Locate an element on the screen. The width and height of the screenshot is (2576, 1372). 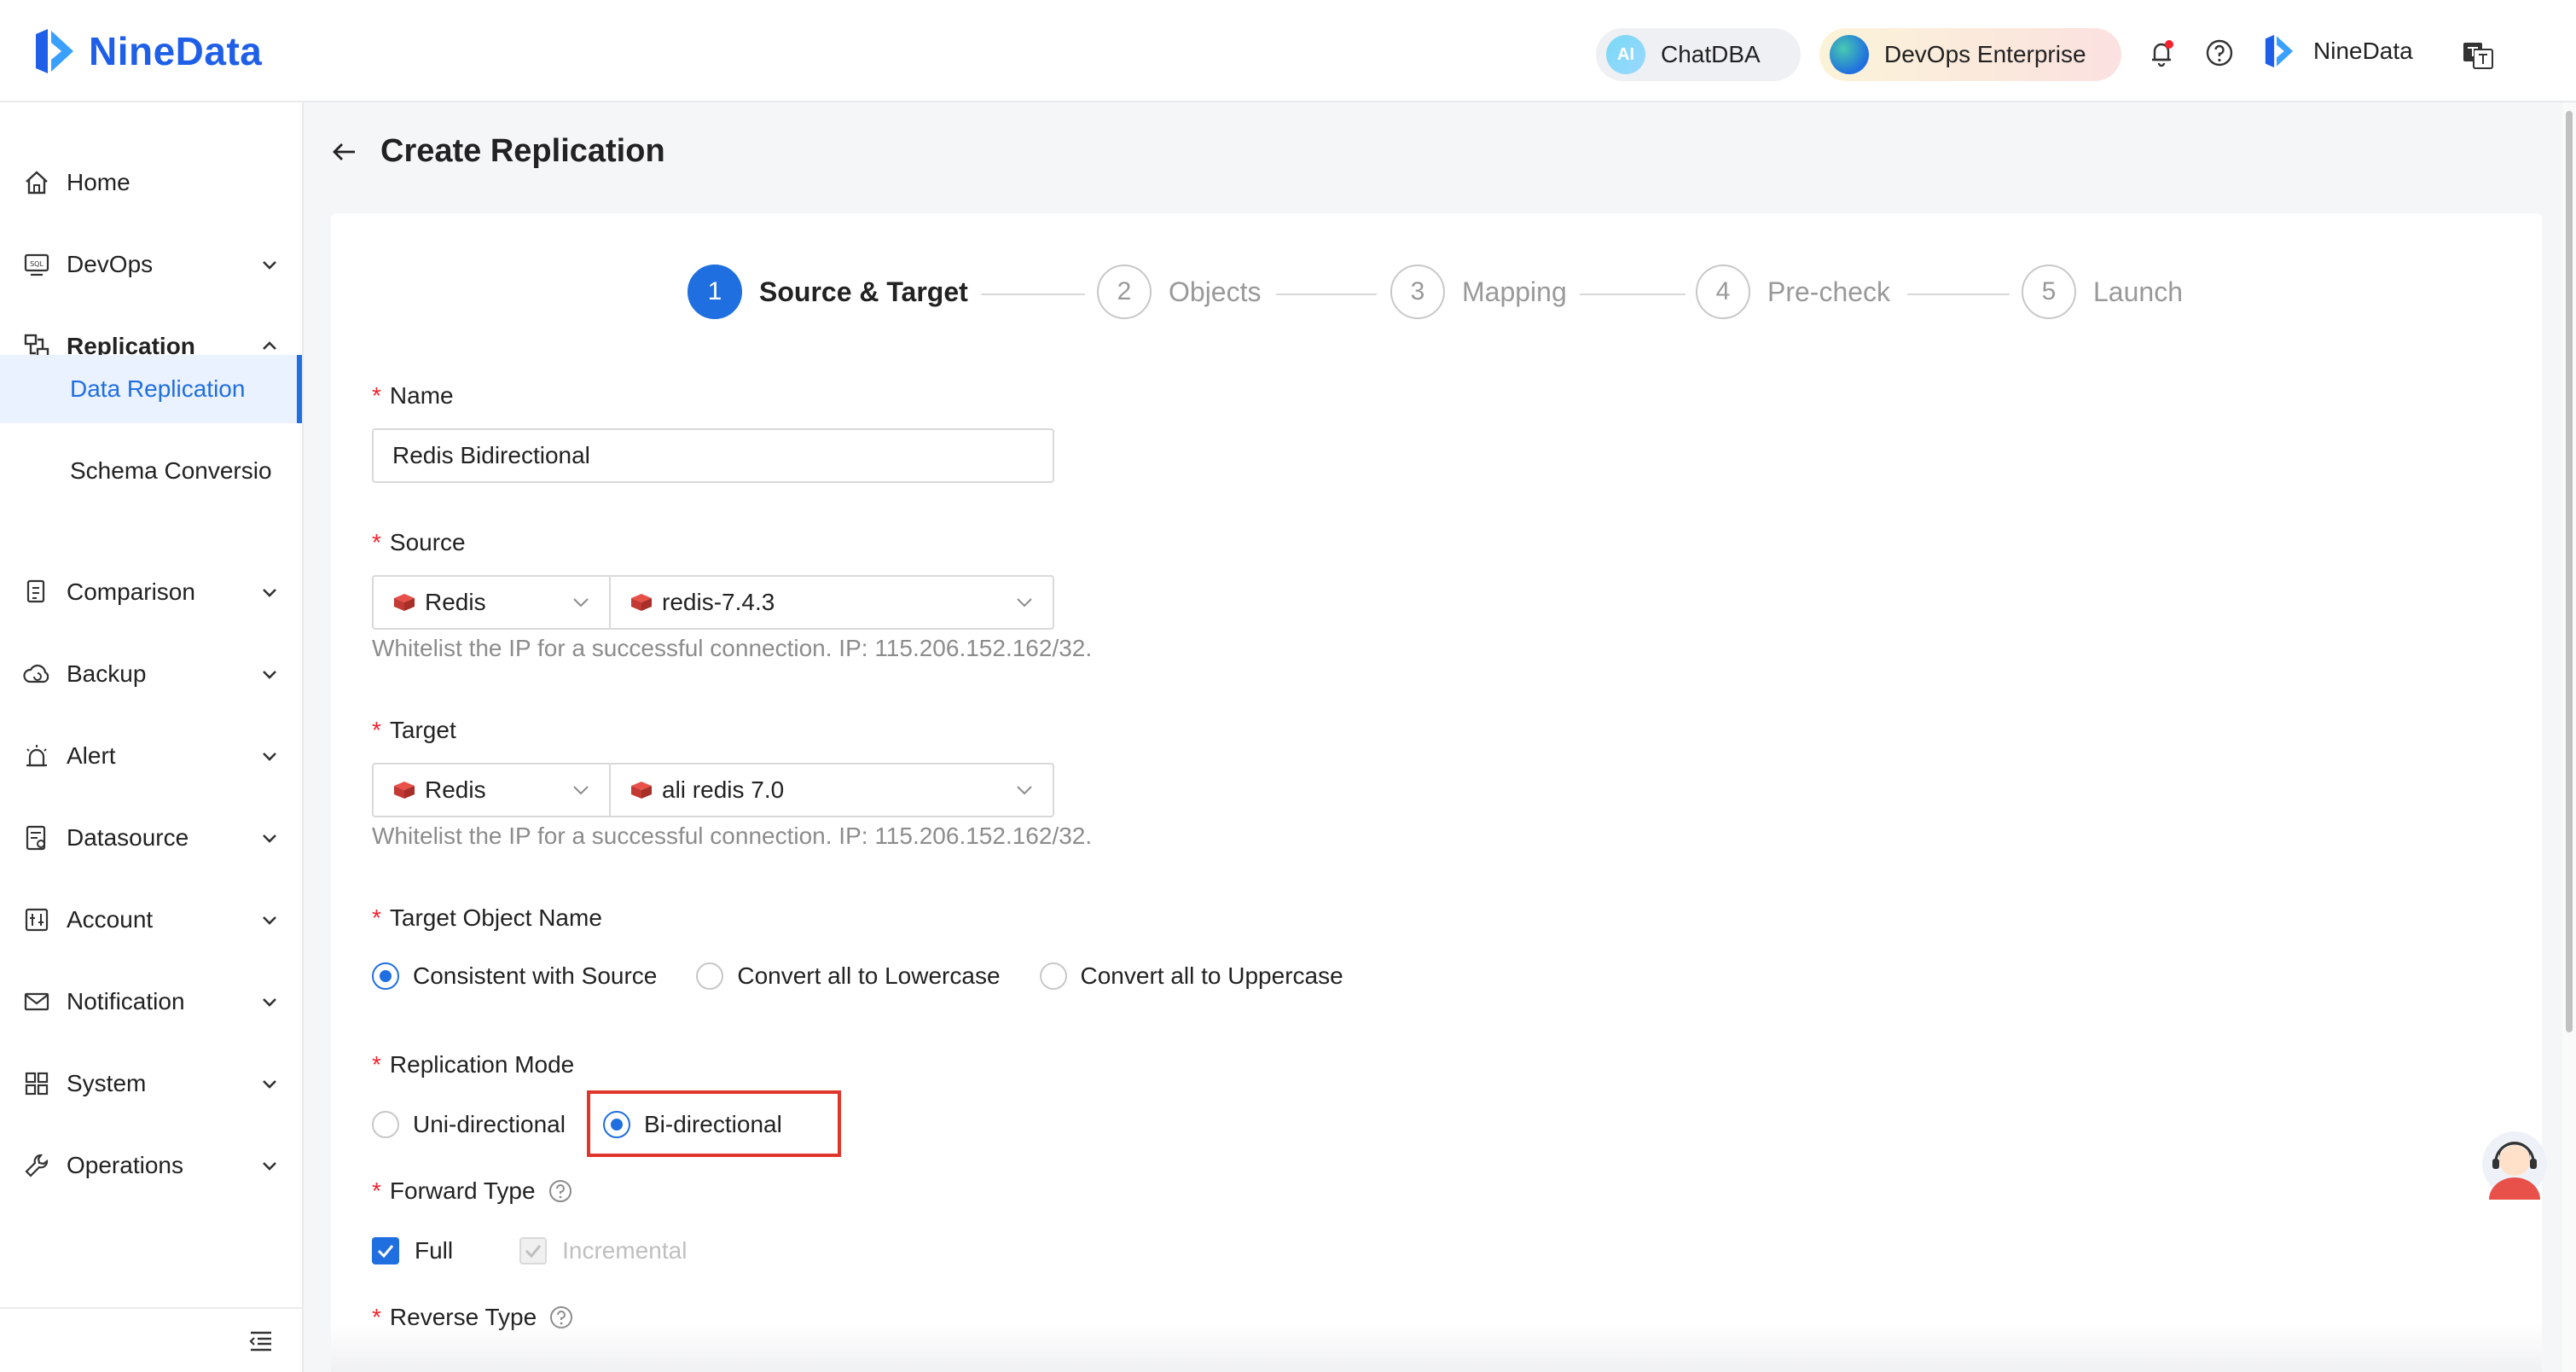
source-type-select: Redis is located at coordinates (491, 602).